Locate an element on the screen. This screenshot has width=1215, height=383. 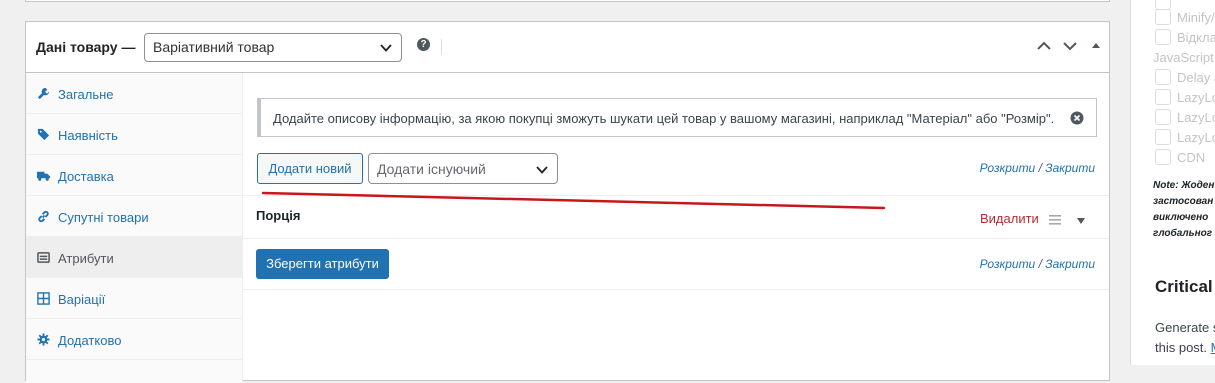
option-label: Minify/ is located at coordinates (1196, 17).